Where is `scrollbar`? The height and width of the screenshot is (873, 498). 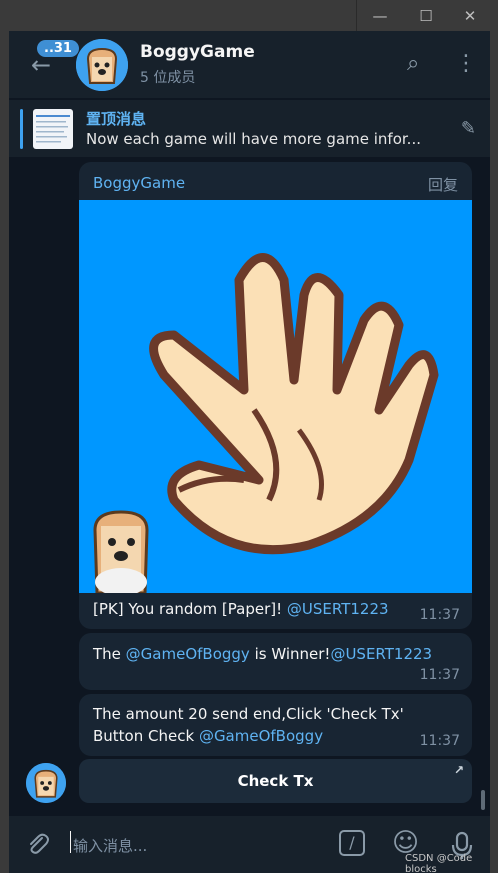 scrollbar is located at coordinates (483, 800).